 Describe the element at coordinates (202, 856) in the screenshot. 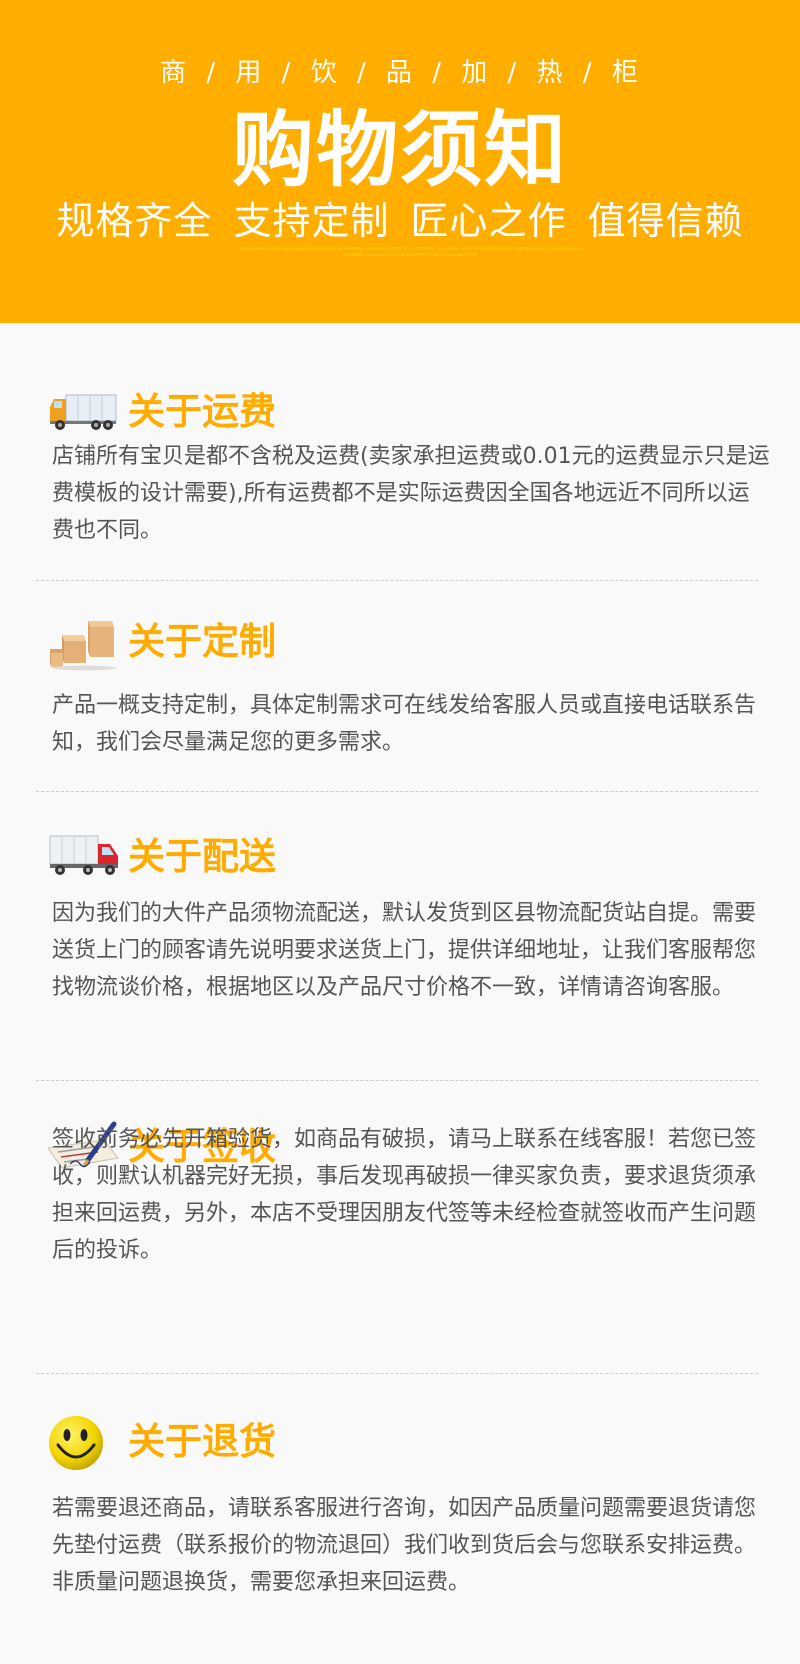

I see `section-title: 关于配送` at that location.